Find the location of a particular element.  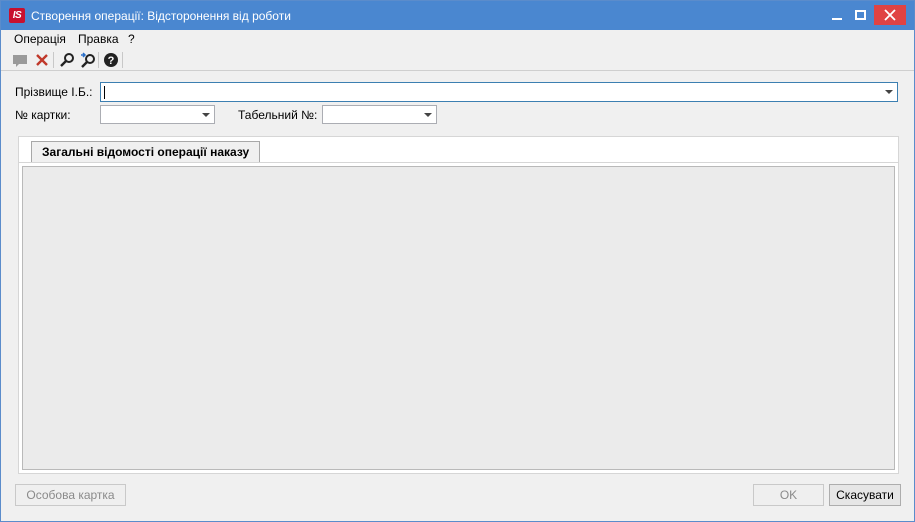

minimize-button is located at coordinates (837, 15).